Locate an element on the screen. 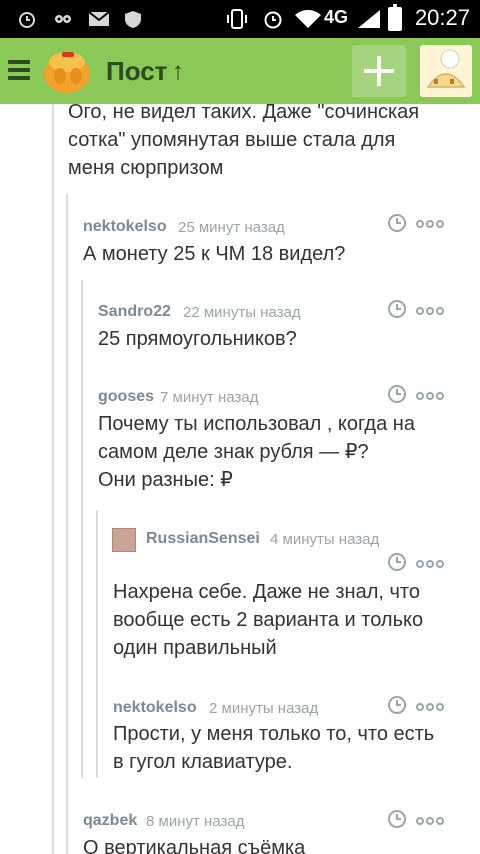 Image resolution: width=480 pixels, height=854 pixels. comment-time: 8 минут назад is located at coordinates (195, 821).